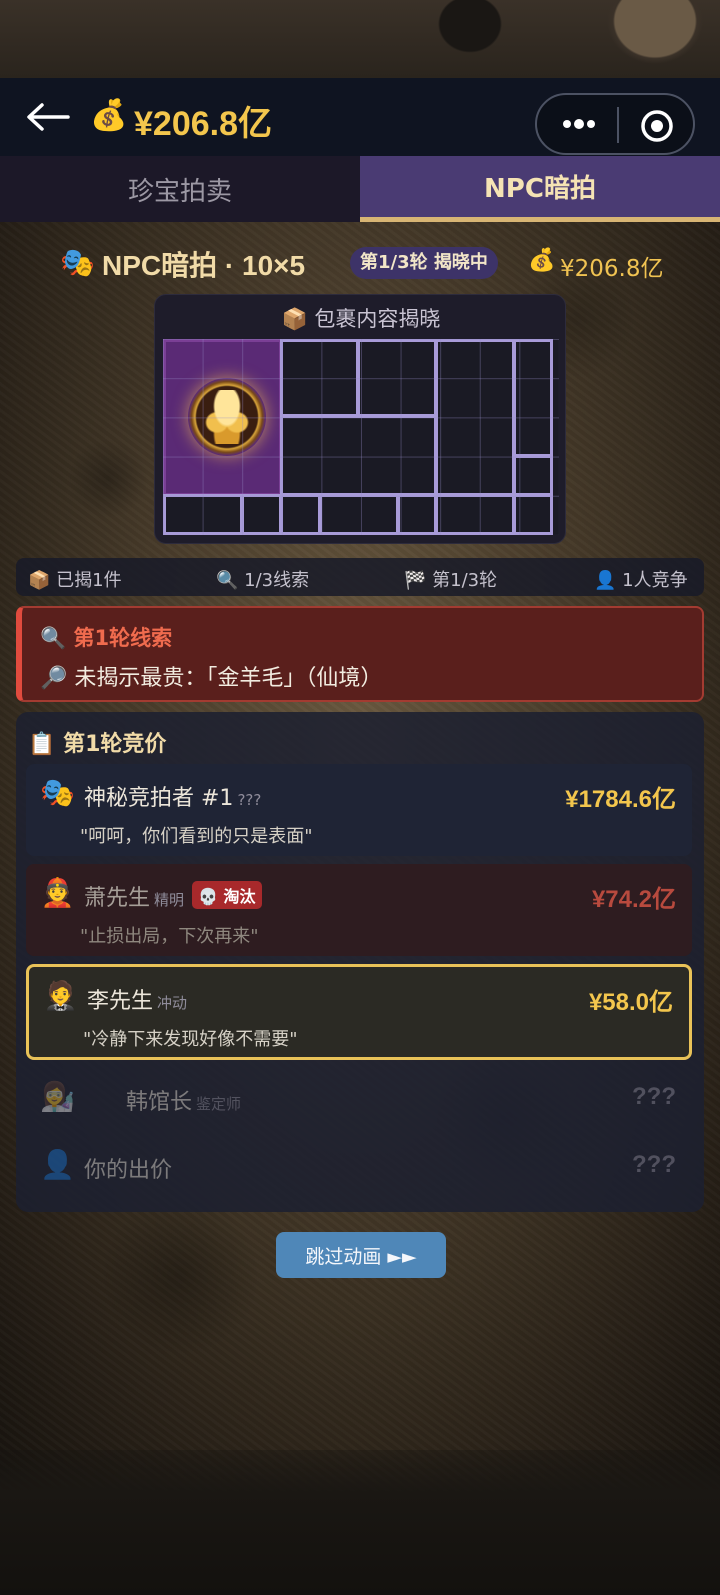  What do you see at coordinates (97, 744) in the screenshot?
I see `bid-list-header: 📋 第1轮竞价` at bounding box center [97, 744].